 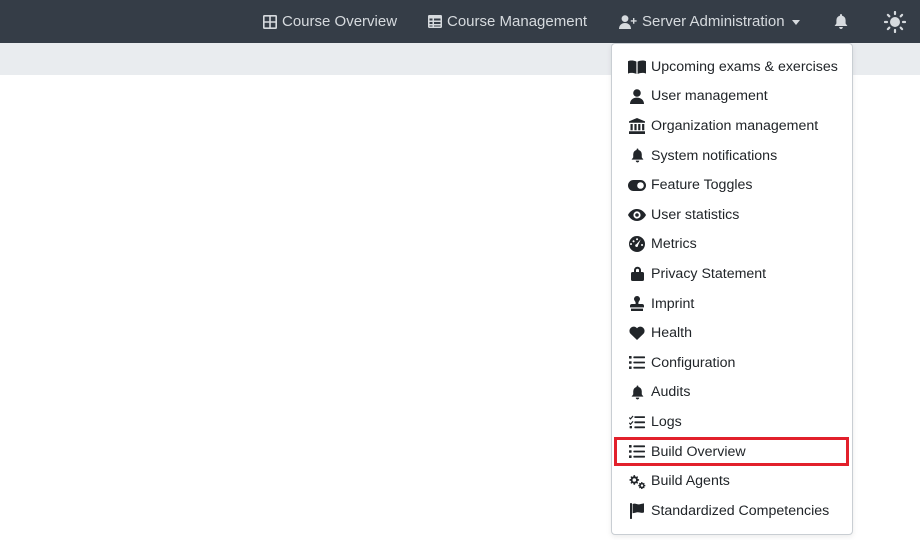 I want to click on menu-item-organization-management: Organization management, so click(x=732, y=126).